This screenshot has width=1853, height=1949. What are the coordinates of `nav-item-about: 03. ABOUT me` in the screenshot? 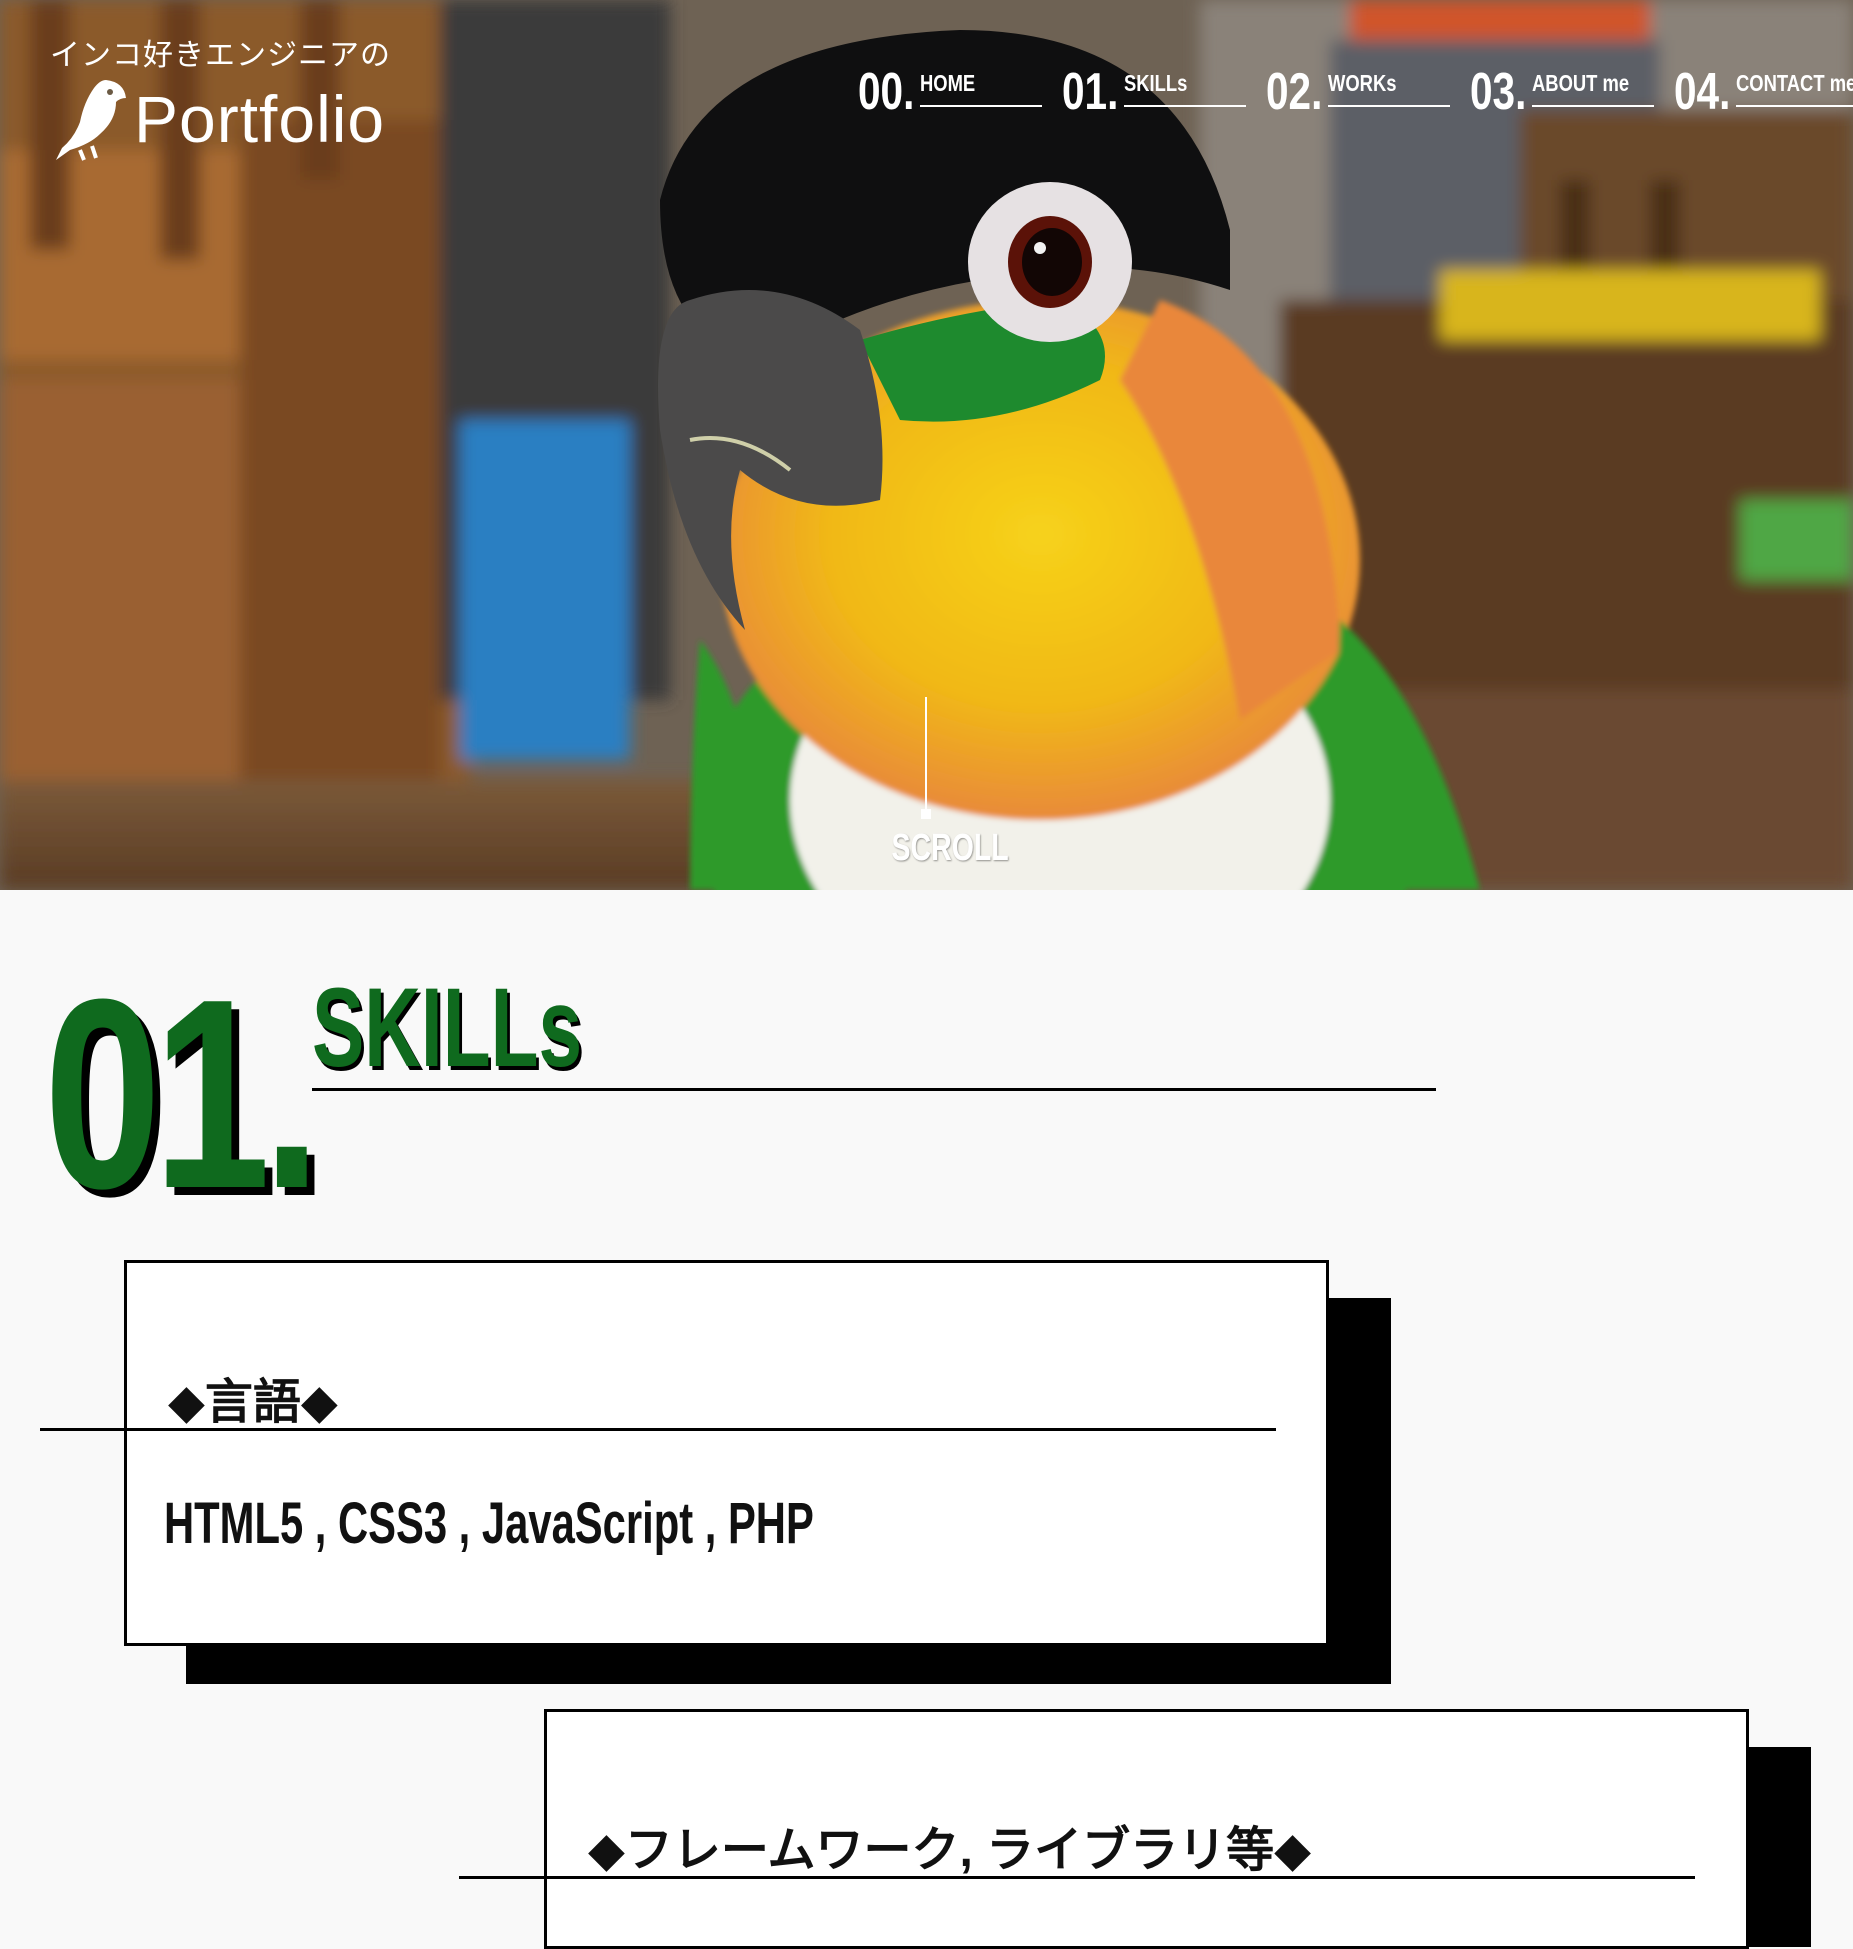 It's located at (1562, 98).